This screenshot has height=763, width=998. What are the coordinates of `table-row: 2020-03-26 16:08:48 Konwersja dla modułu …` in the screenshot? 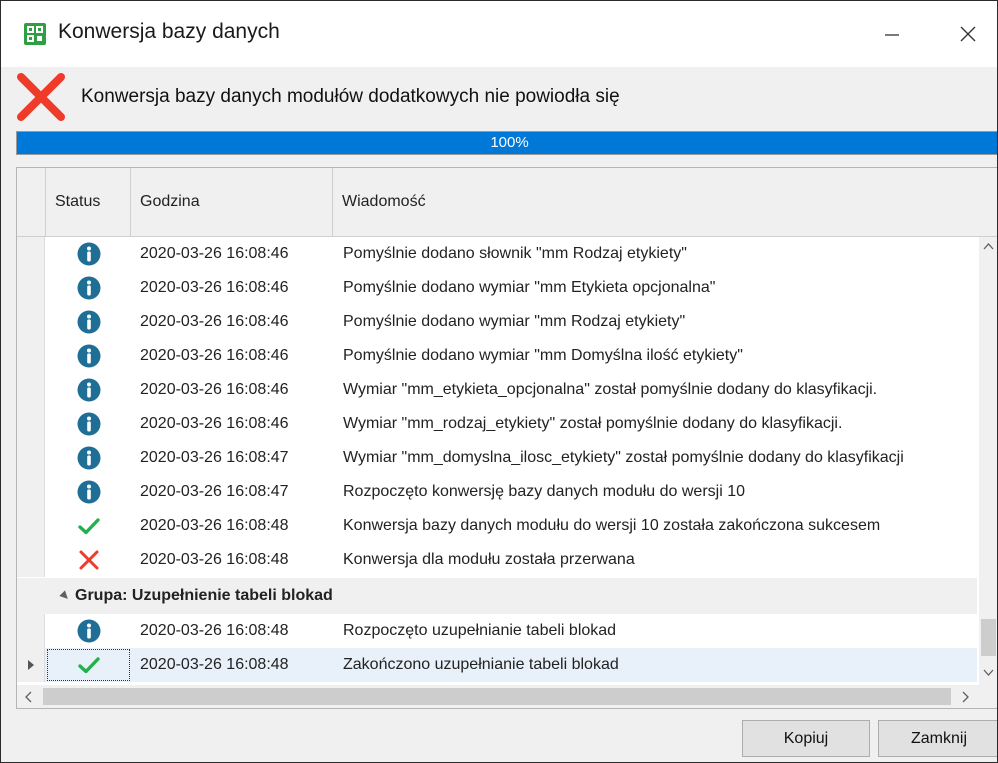 It's located at (497, 560).